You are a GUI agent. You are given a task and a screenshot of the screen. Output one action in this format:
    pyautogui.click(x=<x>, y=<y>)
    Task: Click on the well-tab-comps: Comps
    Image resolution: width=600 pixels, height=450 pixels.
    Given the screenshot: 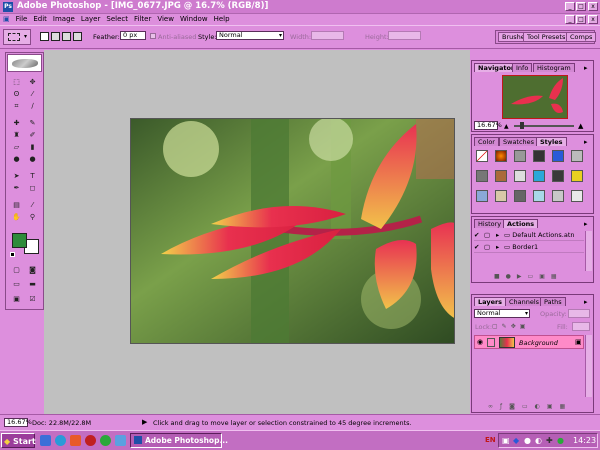 What is the action you would take?
    pyautogui.click(x=581, y=37)
    